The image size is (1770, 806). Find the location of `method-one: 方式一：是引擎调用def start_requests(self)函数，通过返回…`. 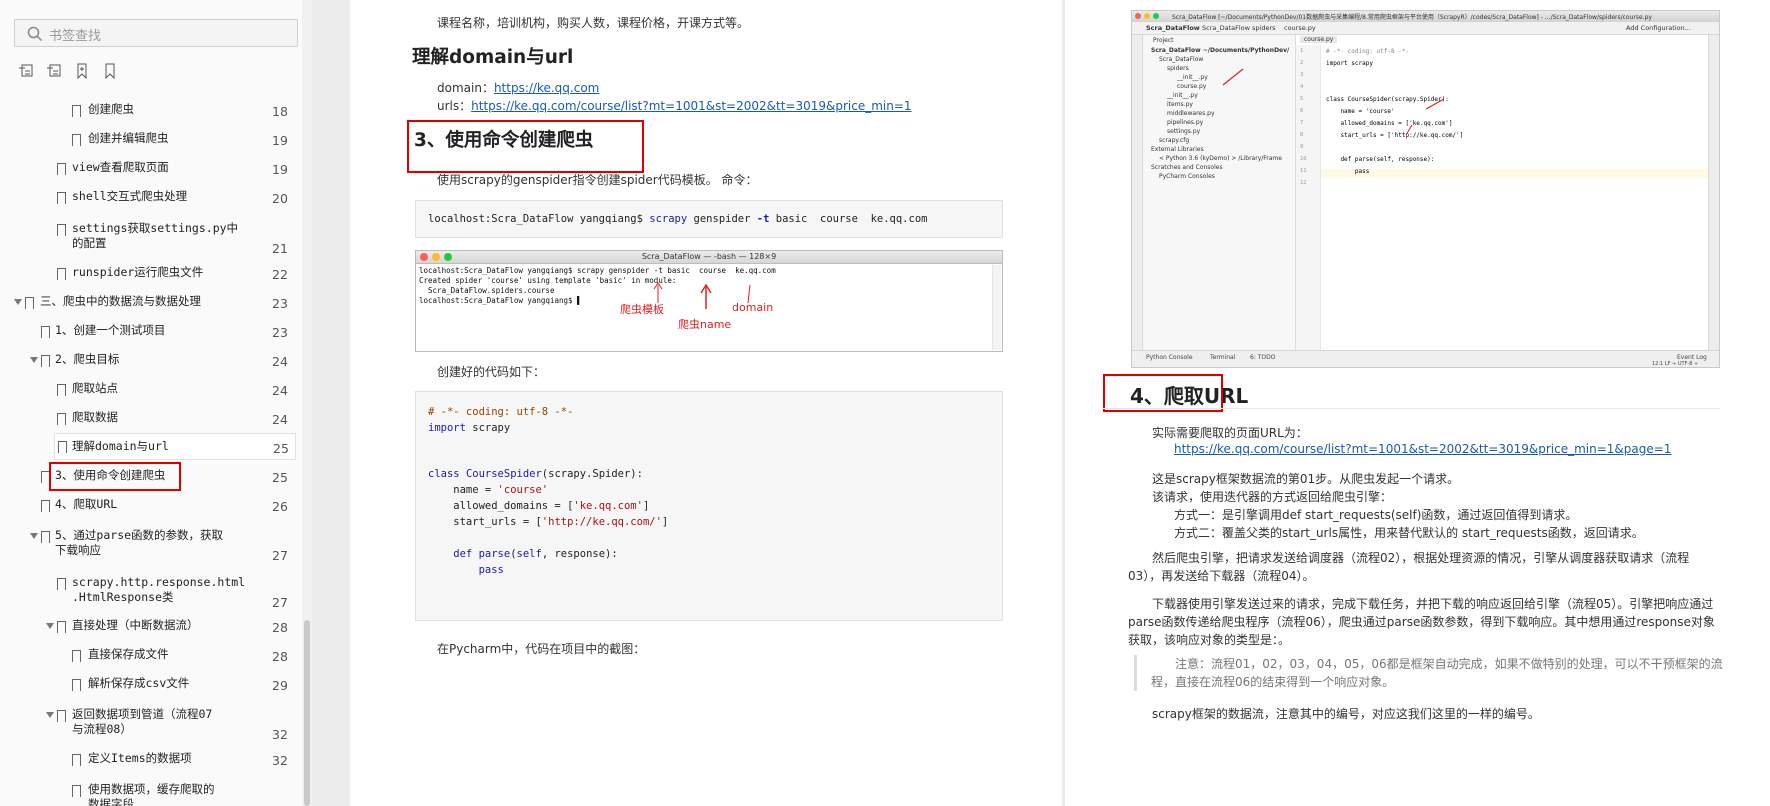

method-one: 方式一：是引擎调用def start_requests(self)函数，通过返回… is located at coordinates (1376, 515).